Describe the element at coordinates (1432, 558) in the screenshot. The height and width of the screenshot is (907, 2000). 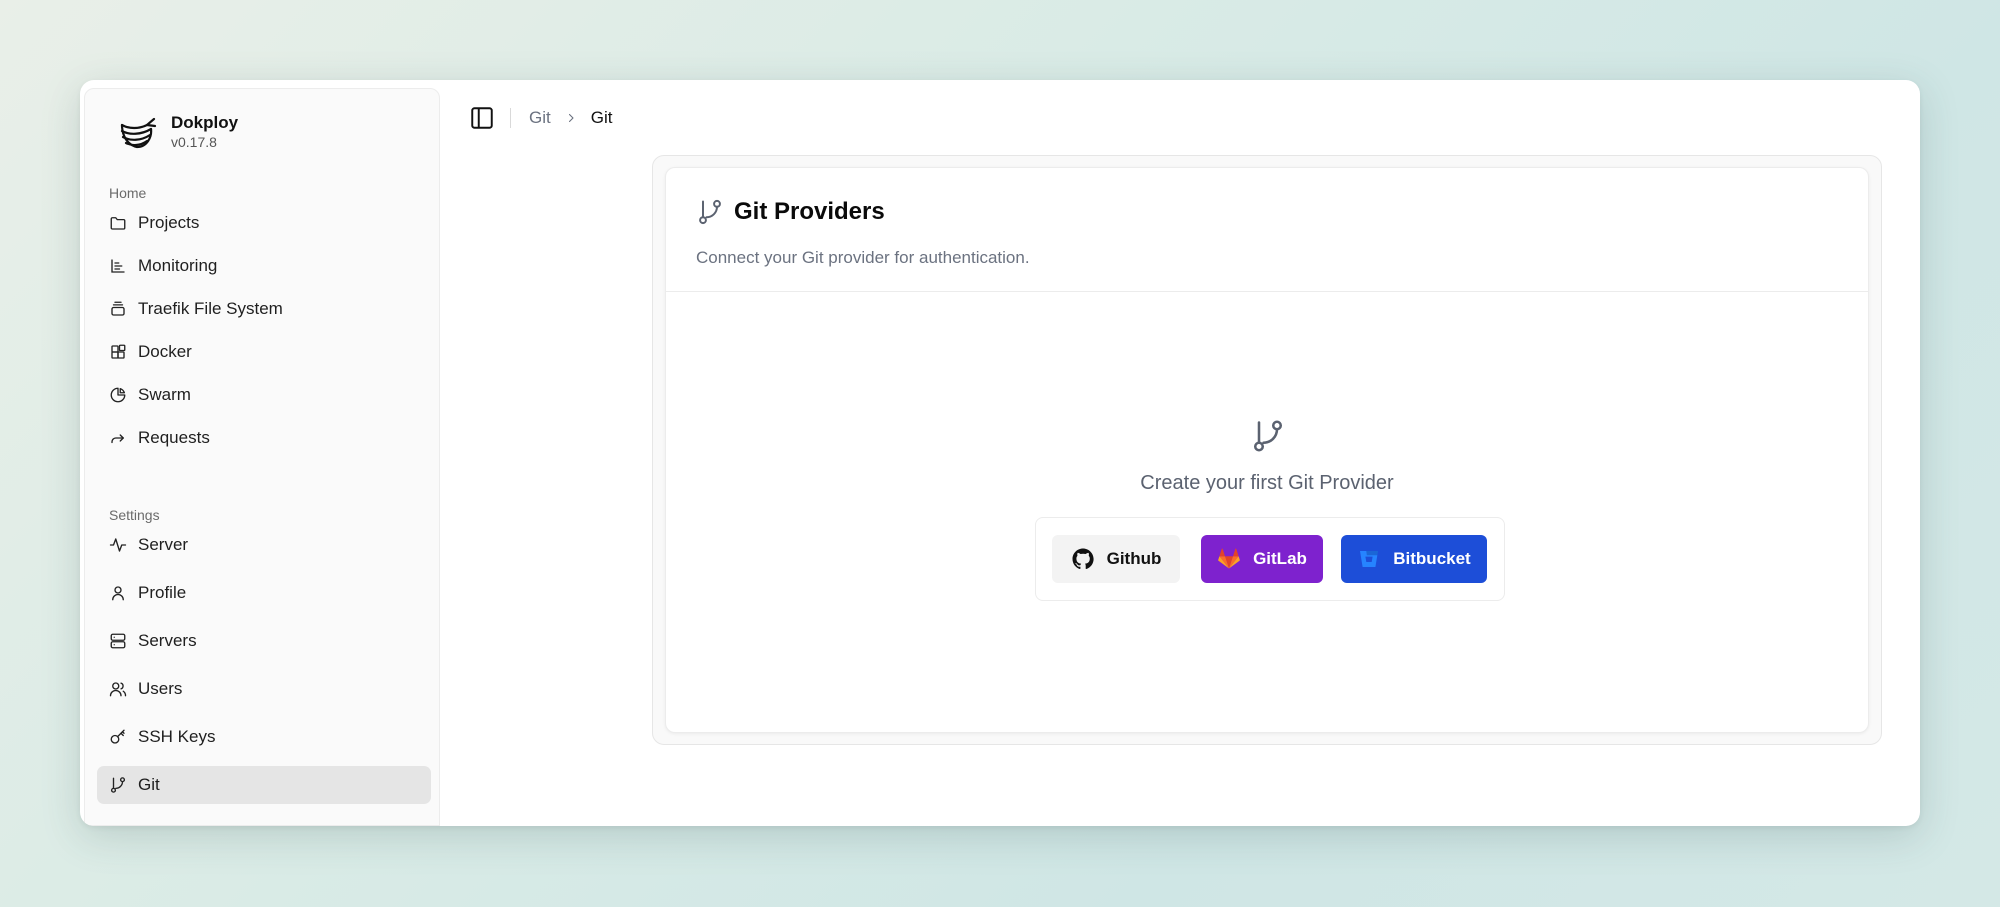
I see `bitbucket-button-label: Bitbucket` at that location.